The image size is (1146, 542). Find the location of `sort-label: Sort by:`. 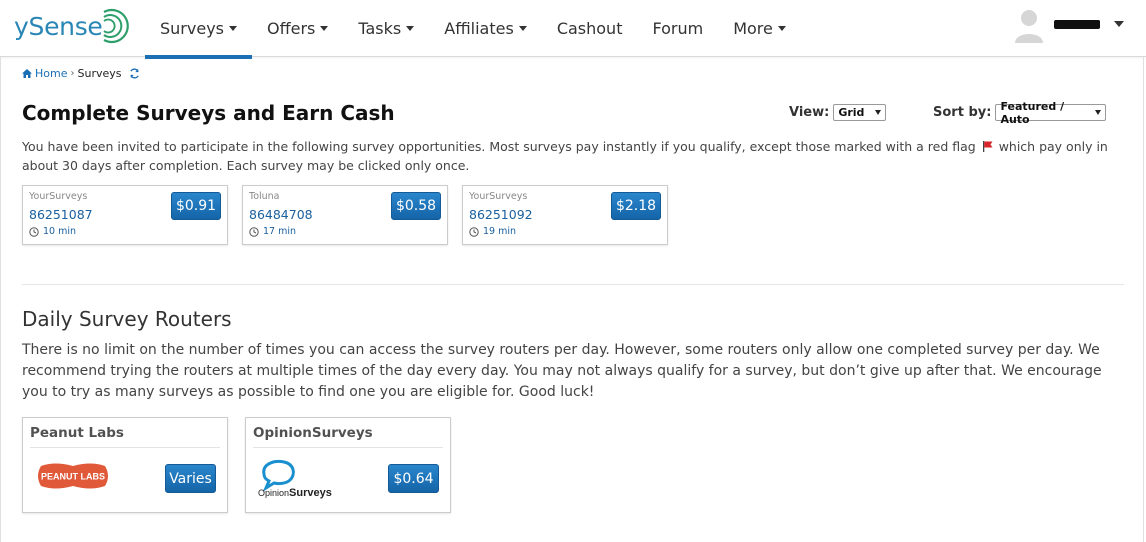

sort-label: Sort by: is located at coordinates (962, 112).